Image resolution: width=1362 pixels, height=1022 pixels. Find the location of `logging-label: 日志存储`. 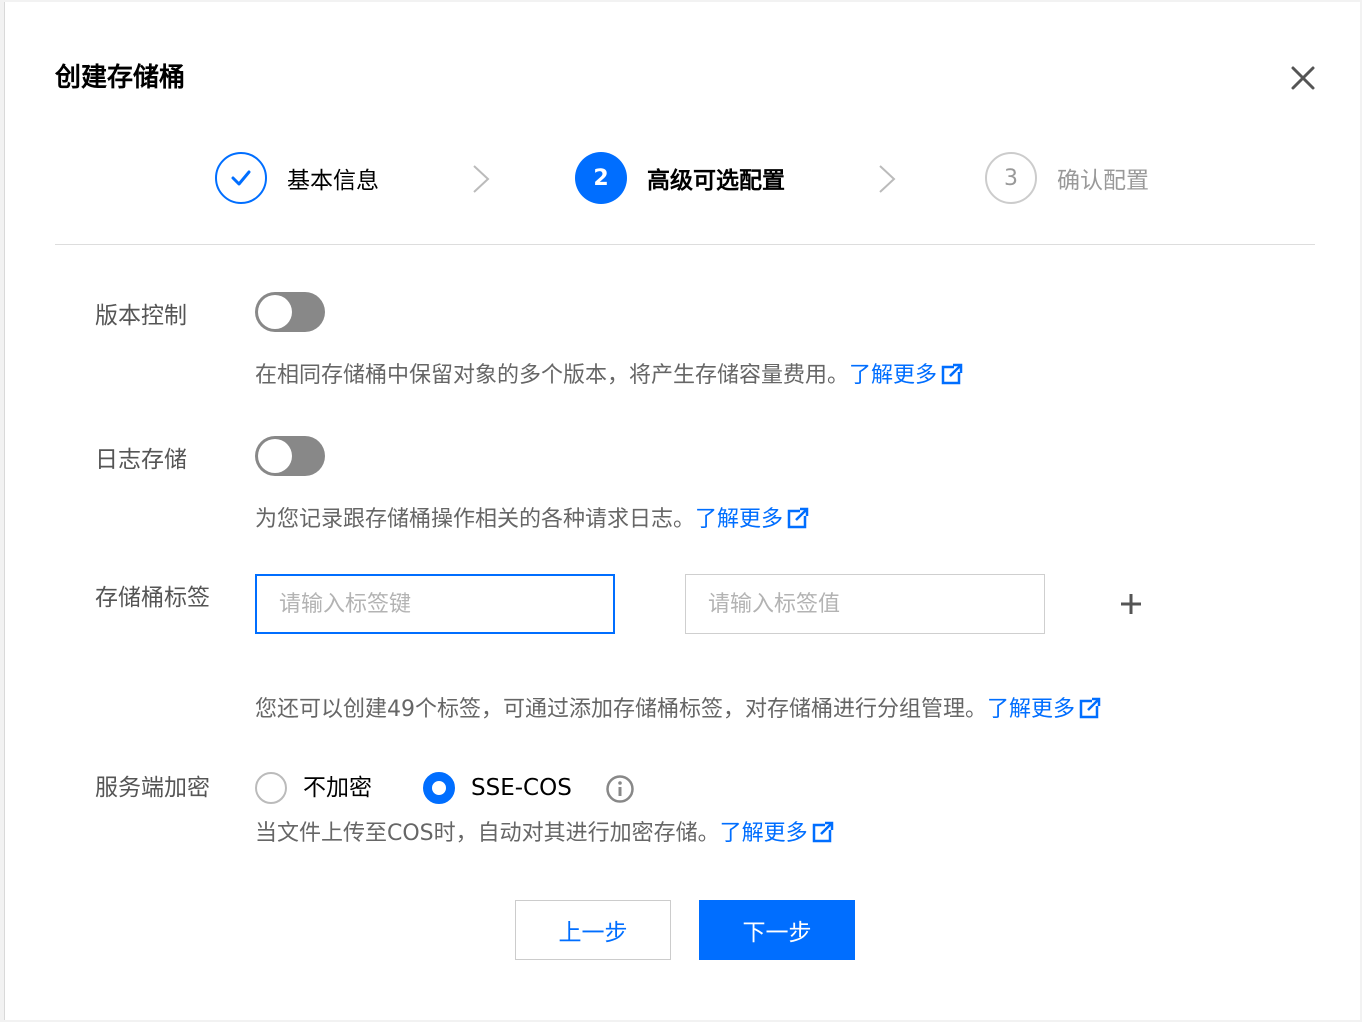

logging-label: 日志存储 is located at coordinates (141, 460).